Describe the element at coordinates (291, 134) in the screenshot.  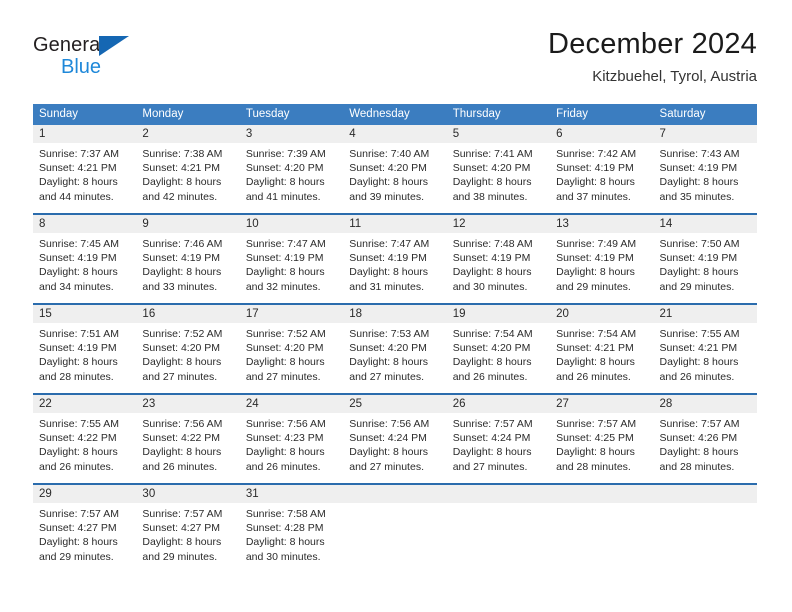
I see `day-number: 3` at that location.